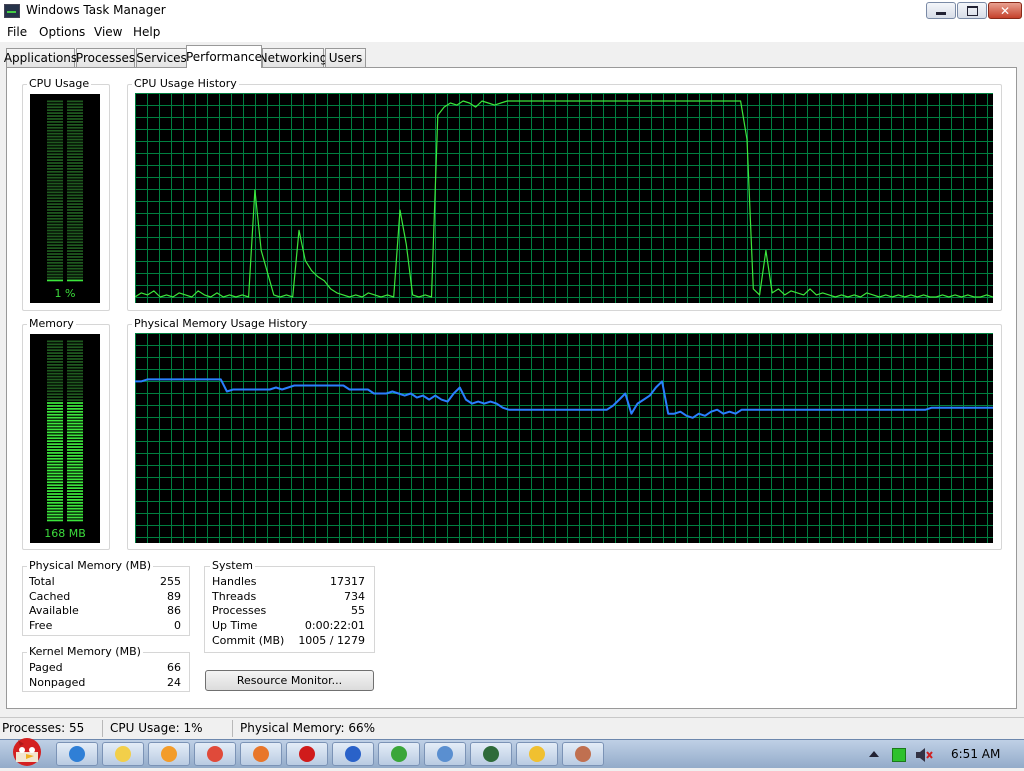 The image size is (1024, 771). I want to click on start-button, so click(27, 751).